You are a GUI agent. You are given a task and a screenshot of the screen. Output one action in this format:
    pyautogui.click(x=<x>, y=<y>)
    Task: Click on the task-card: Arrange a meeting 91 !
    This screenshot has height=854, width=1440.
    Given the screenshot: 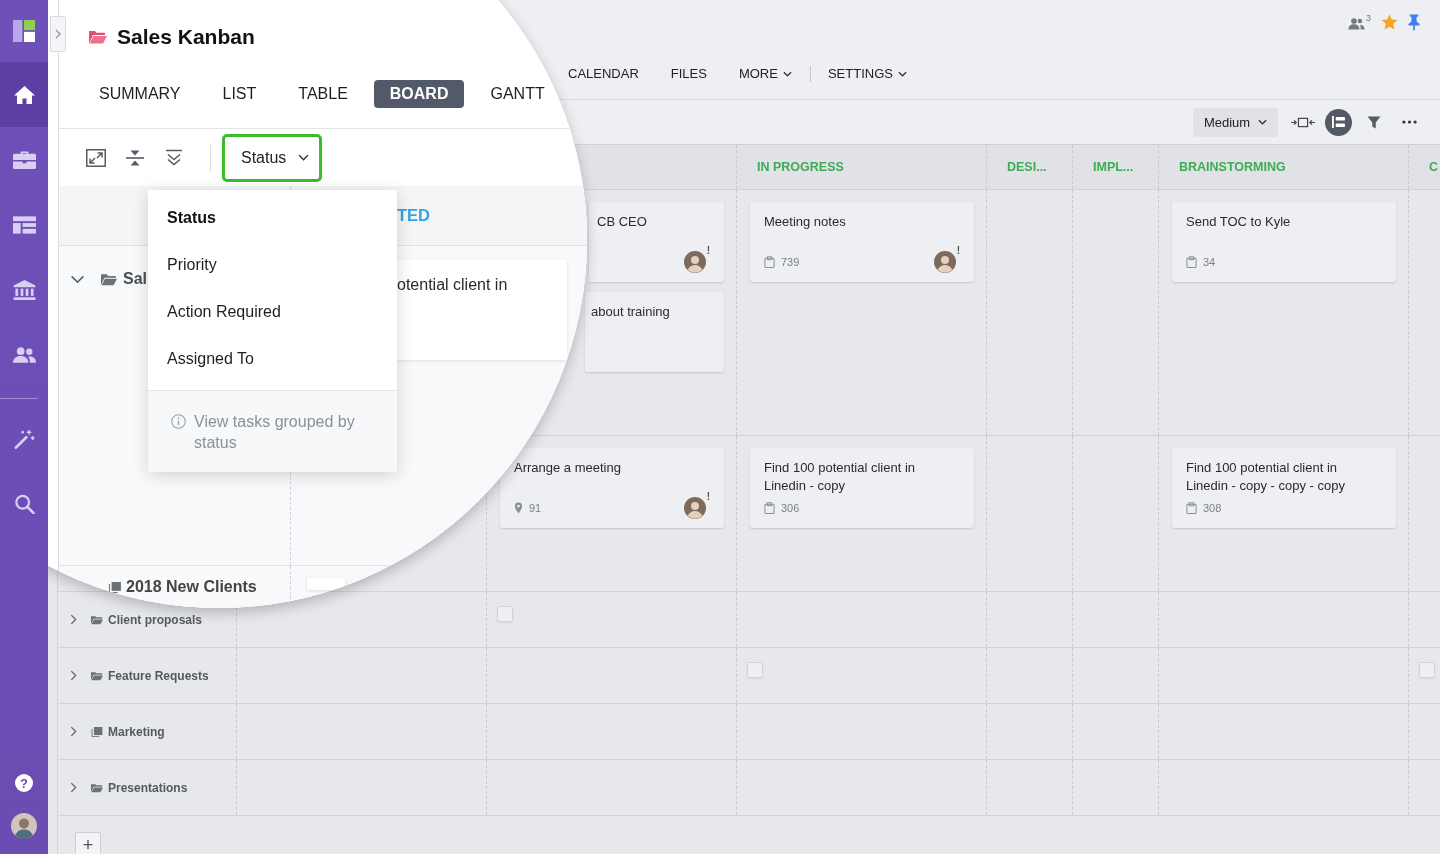 What is the action you would take?
    pyautogui.click(x=612, y=488)
    